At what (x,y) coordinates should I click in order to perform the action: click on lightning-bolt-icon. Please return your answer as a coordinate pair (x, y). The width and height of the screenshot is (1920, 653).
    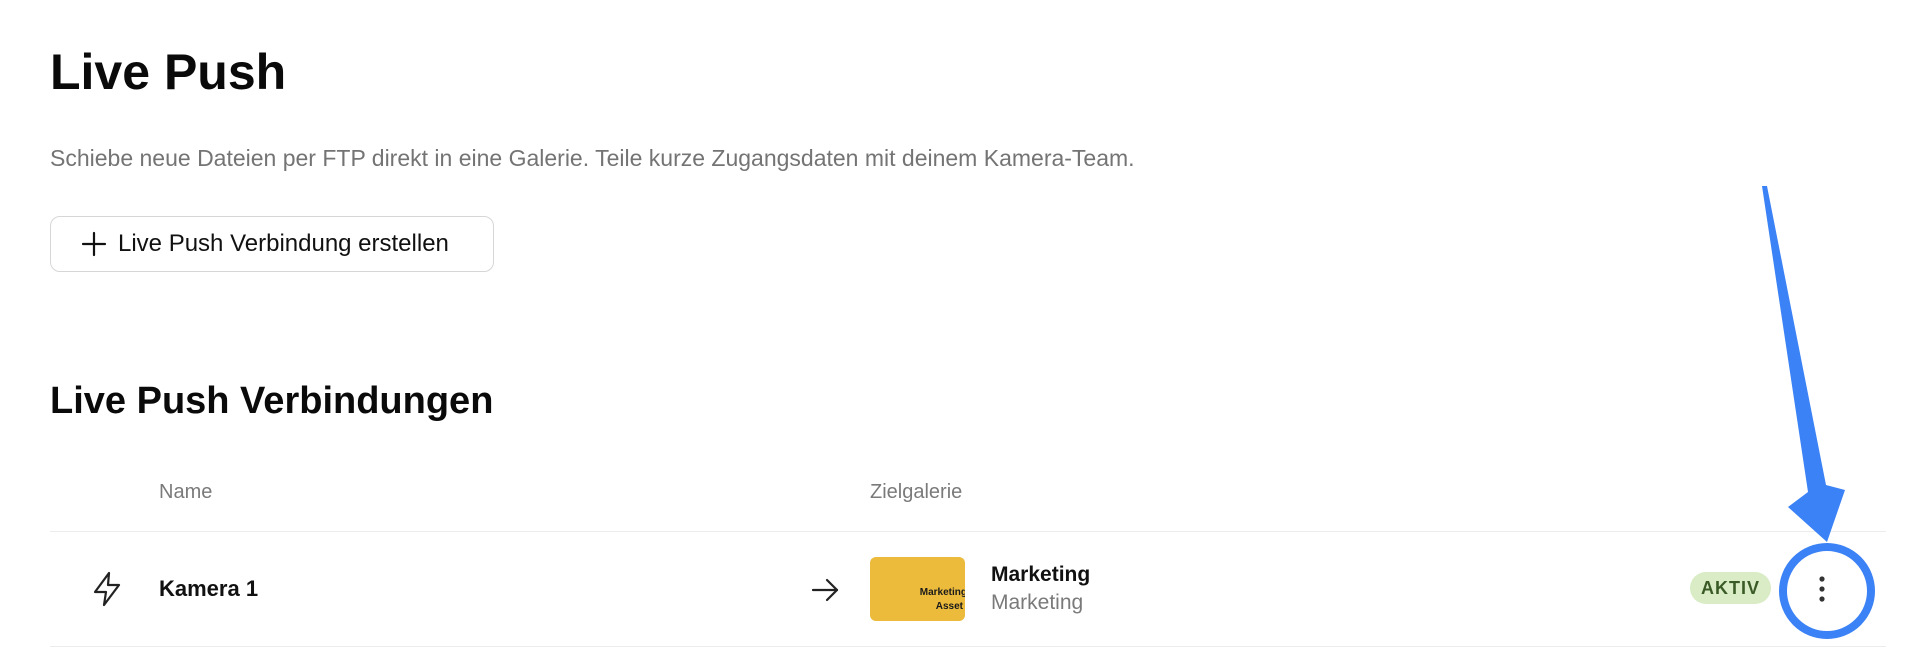
    Looking at the image, I should click on (107, 589).